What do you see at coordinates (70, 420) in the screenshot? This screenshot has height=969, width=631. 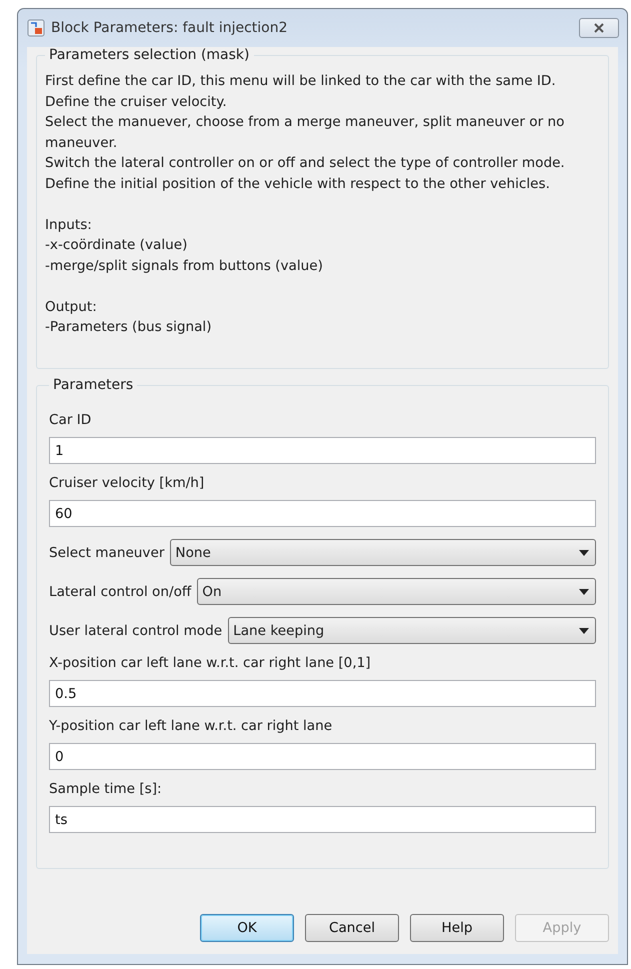 I see `parameter-label: Car ID` at bounding box center [70, 420].